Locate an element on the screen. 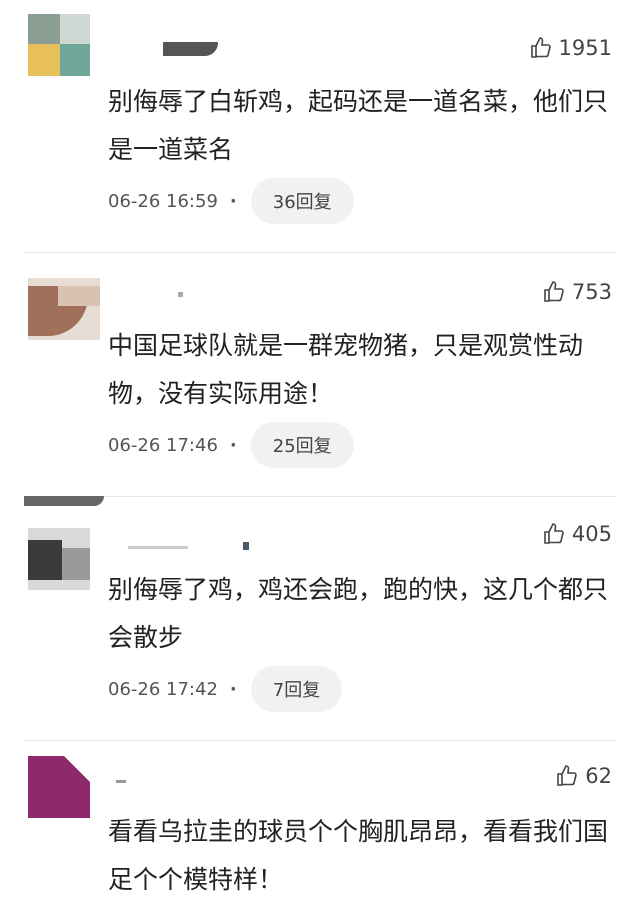 The width and height of the screenshot is (640, 904). comment-text: 别侮辱了白斩鸡，起码还是一道名菜，他们只是一道菜名 is located at coordinates (358, 125).